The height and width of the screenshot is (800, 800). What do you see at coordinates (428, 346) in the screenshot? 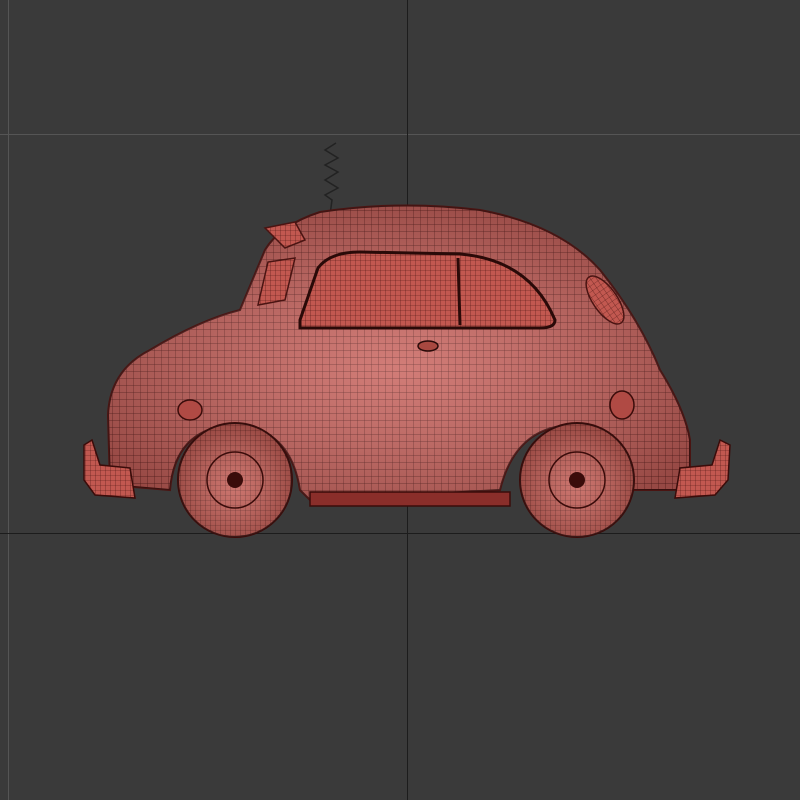
I see `door-handle` at bounding box center [428, 346].